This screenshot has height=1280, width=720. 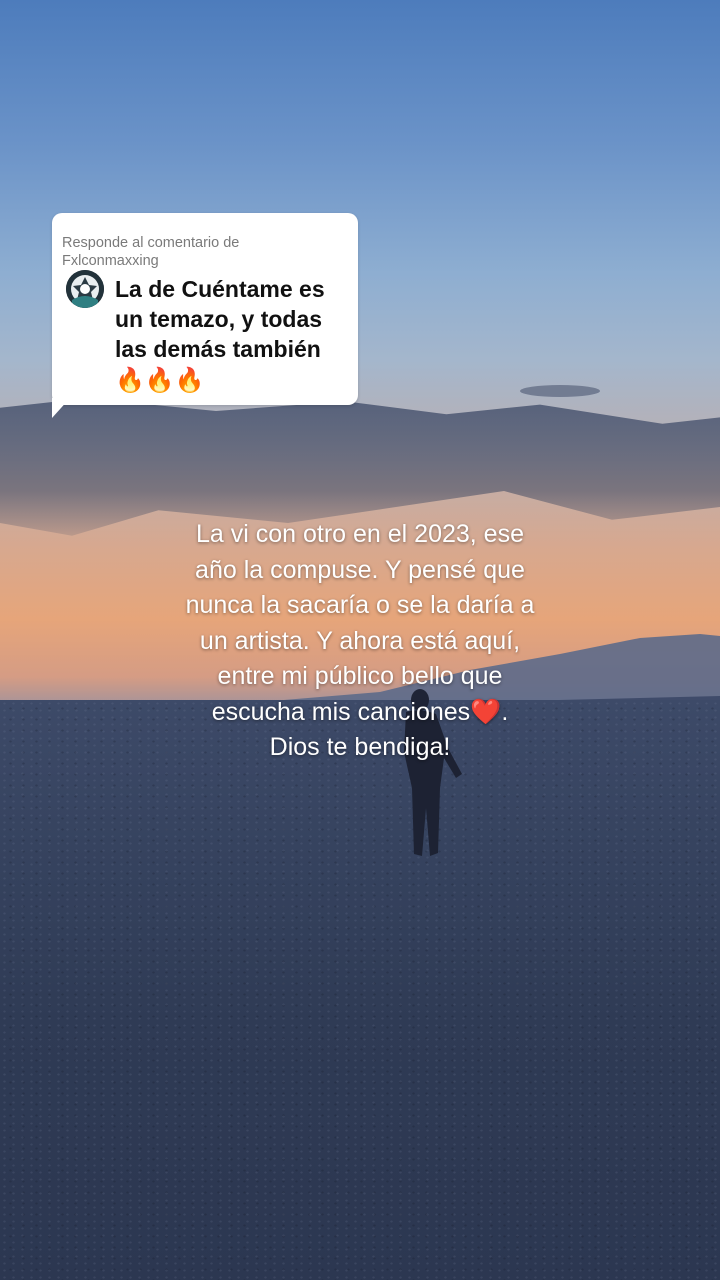 What do you see at coordinates (197, 261) in the screenshot?
I see `reply-username: Fxlconmaxxing` at bounding box center [197, 261].